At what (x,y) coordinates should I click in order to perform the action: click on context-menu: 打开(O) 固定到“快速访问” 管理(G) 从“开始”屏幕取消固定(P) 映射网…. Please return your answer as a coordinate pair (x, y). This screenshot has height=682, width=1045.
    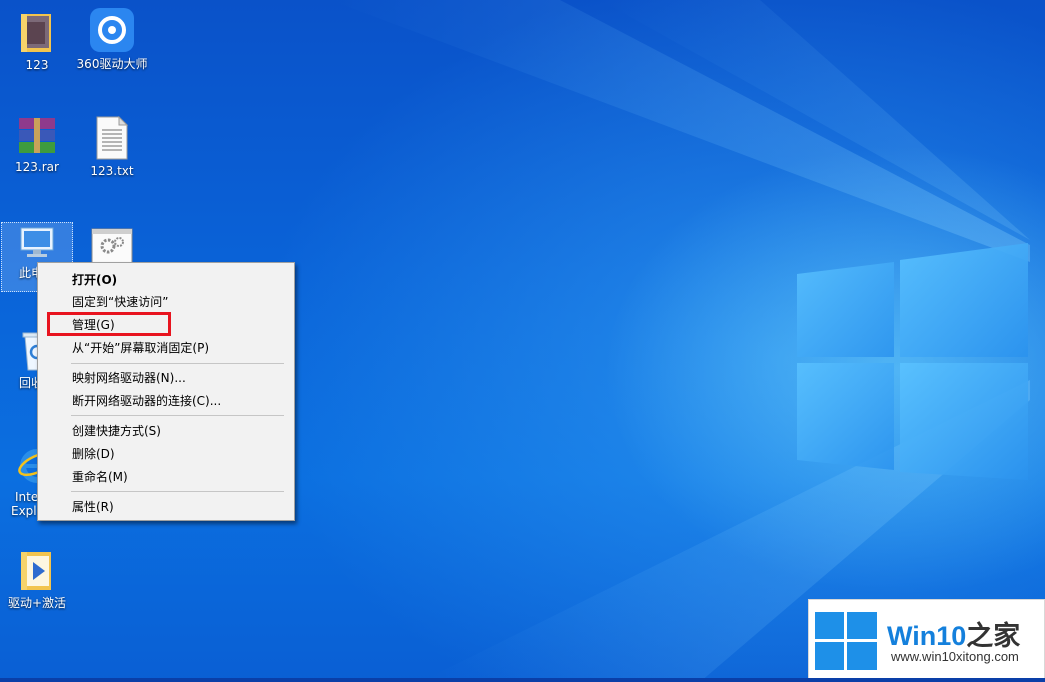
    Looking at the image, I should click on (166, 391).